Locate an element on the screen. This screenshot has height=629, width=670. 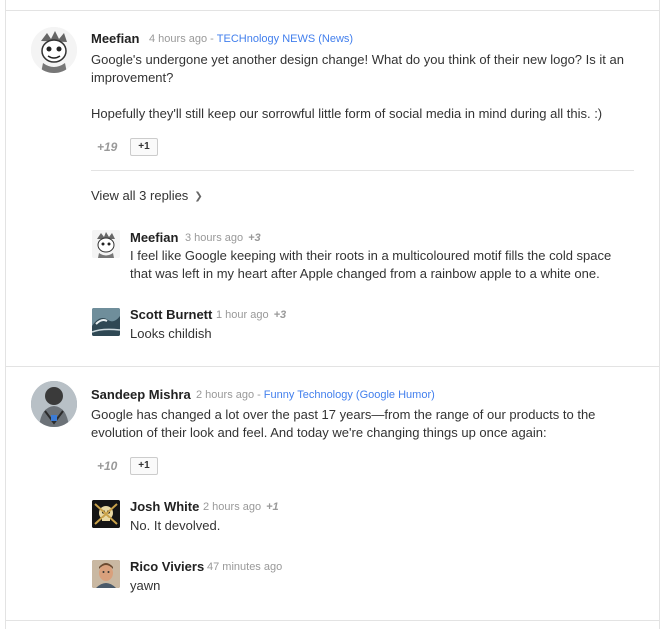
comment-meta: 4 hours ago - TECHnology NEWS (News) is located at coordinates (251, 39).